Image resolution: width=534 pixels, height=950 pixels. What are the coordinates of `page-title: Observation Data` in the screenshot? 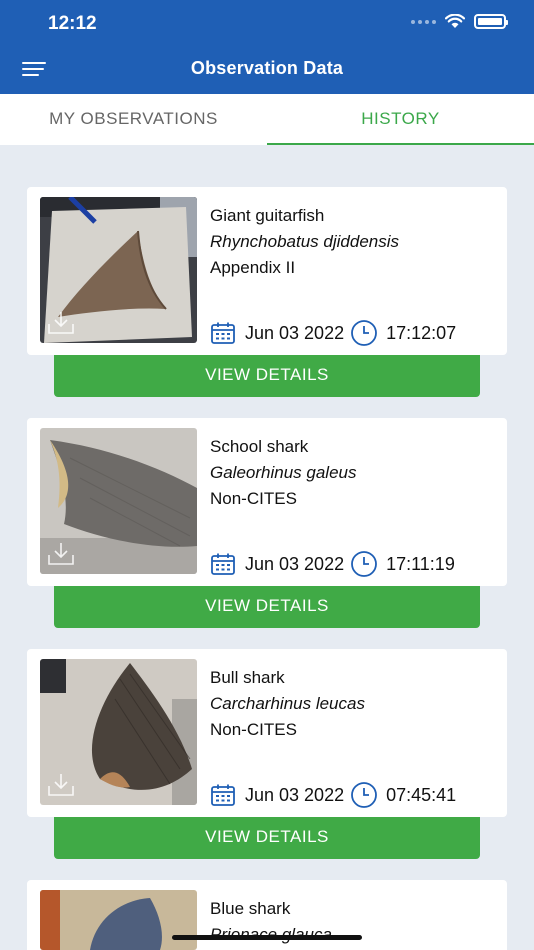 It's located at (267, 68).